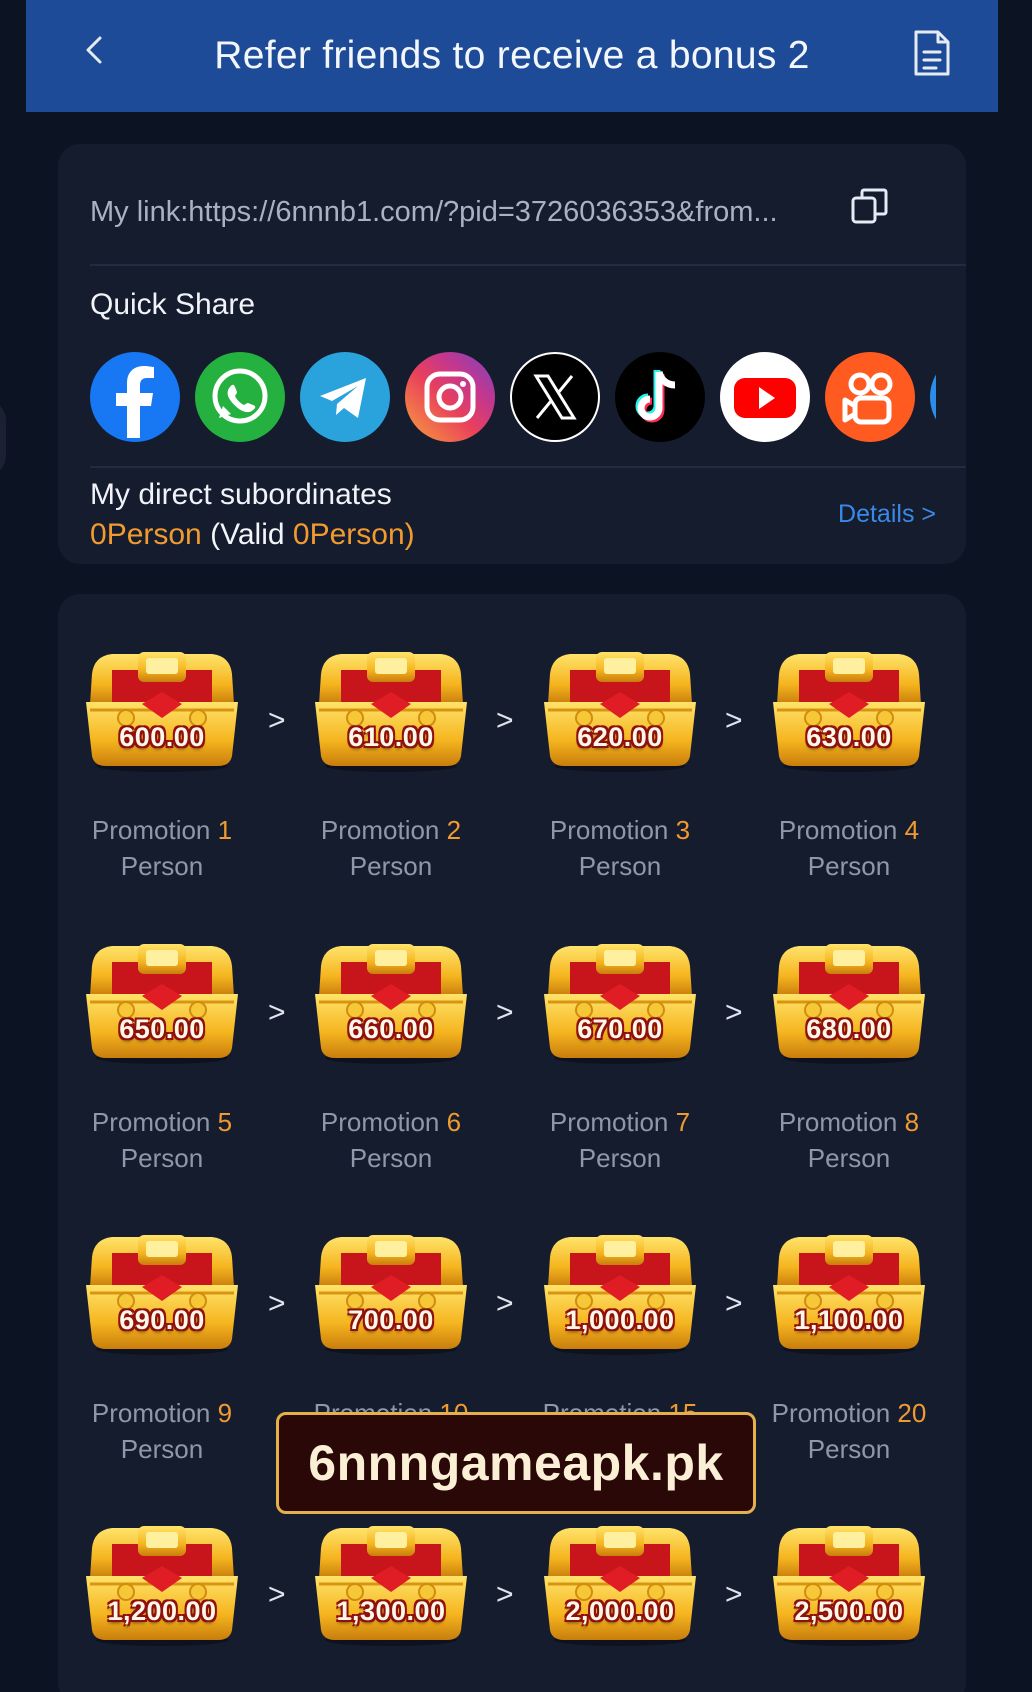  I want to click on divider, so click(528, 265).